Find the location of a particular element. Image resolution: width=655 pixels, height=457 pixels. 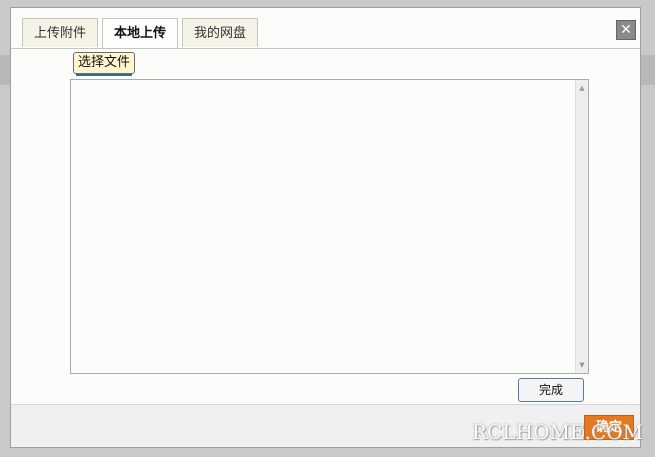

vertical-scrollbar: ▲ ▼ is located at coordinates (581, 226).